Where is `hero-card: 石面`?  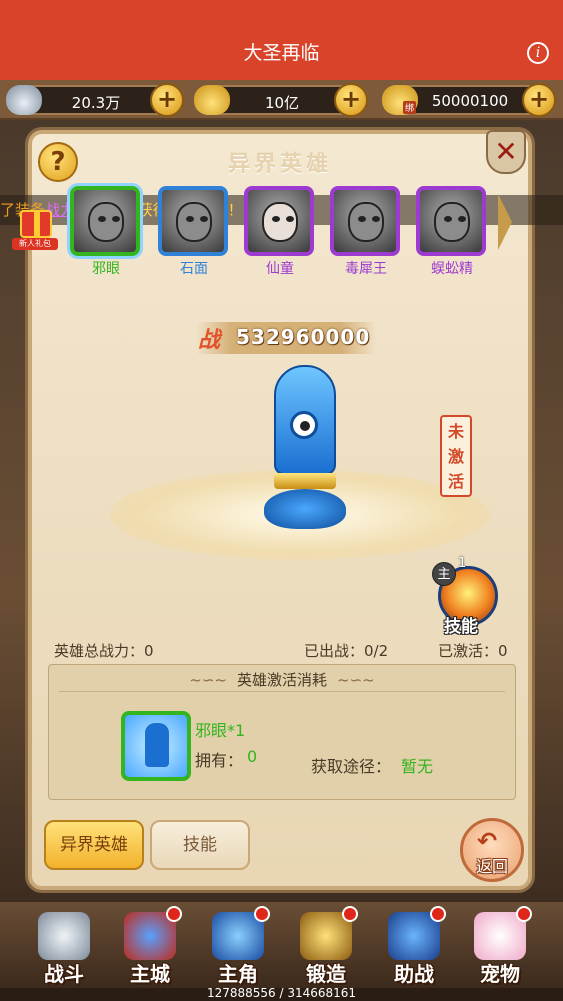
hero-card: 石面 is located at coordinates (194, 232).